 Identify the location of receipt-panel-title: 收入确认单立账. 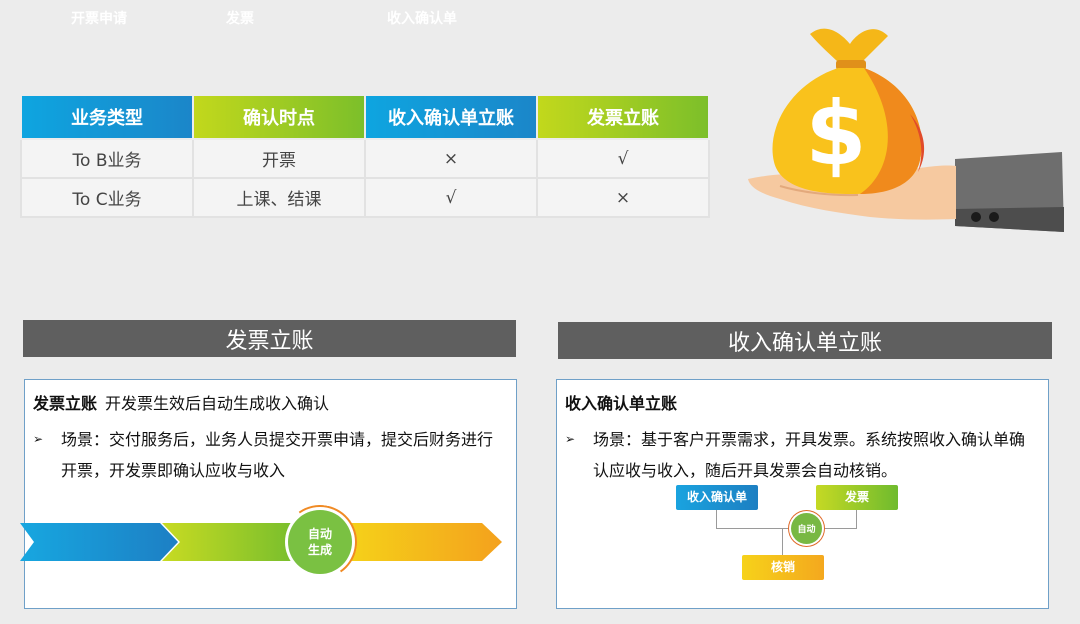
(625, 404).